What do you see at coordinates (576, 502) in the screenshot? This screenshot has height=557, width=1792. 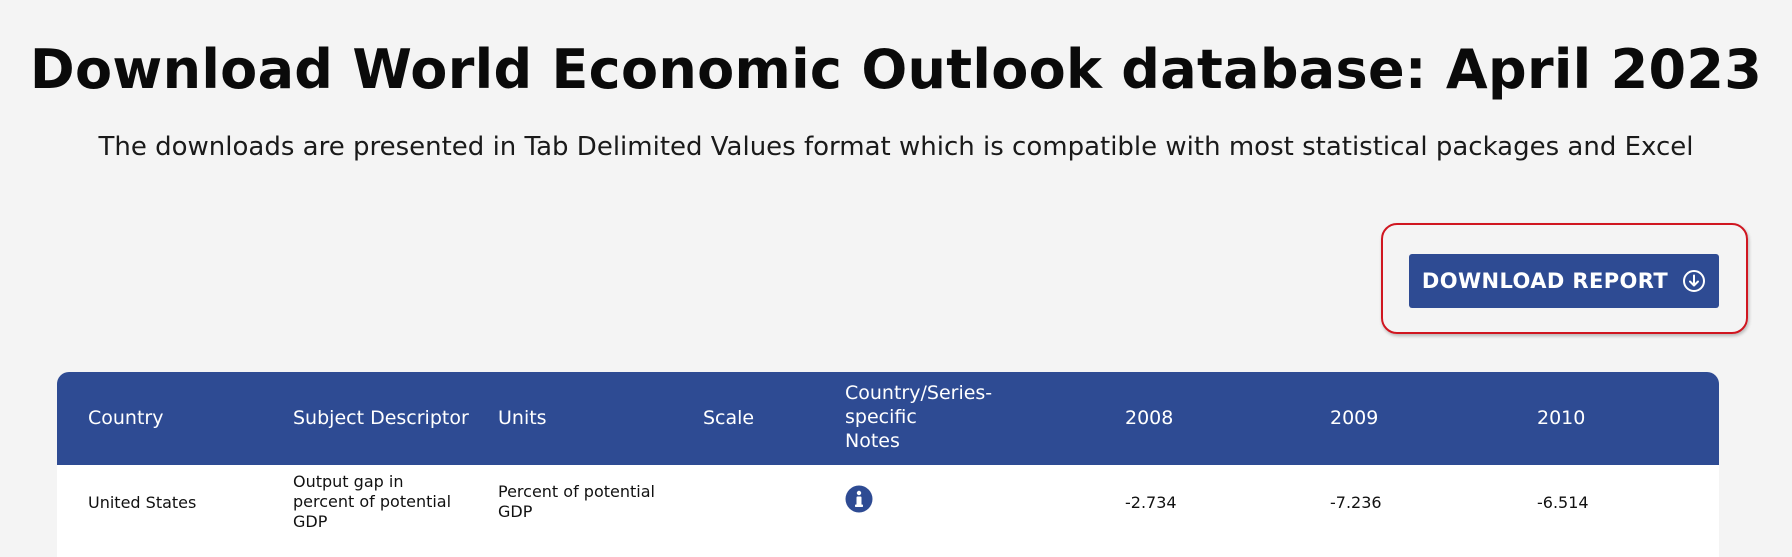 I see `cell-units: Percent of potential GDP` at bounding box center [576, 502].